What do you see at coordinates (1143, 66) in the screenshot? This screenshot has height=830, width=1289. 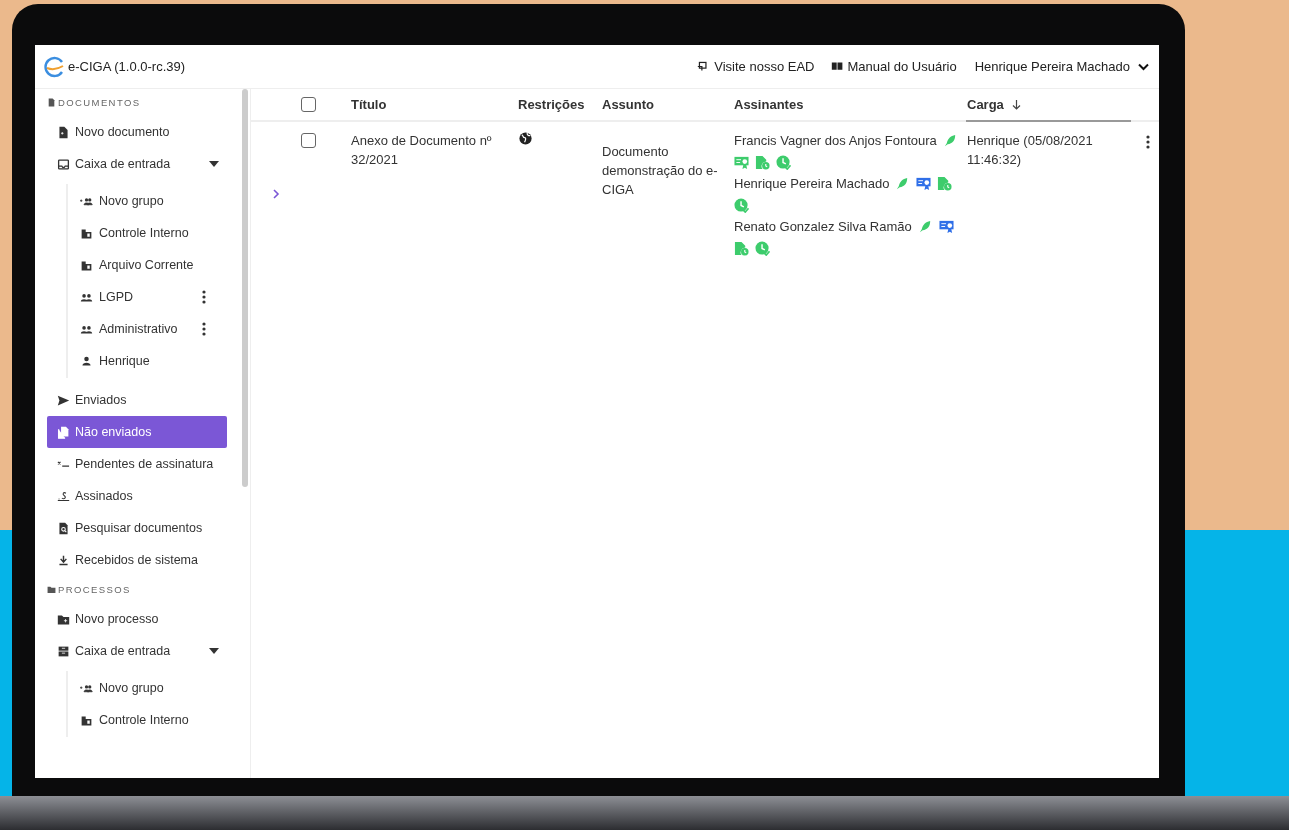 I see `chevron-down-icon` at bounding box center [1143, 66].